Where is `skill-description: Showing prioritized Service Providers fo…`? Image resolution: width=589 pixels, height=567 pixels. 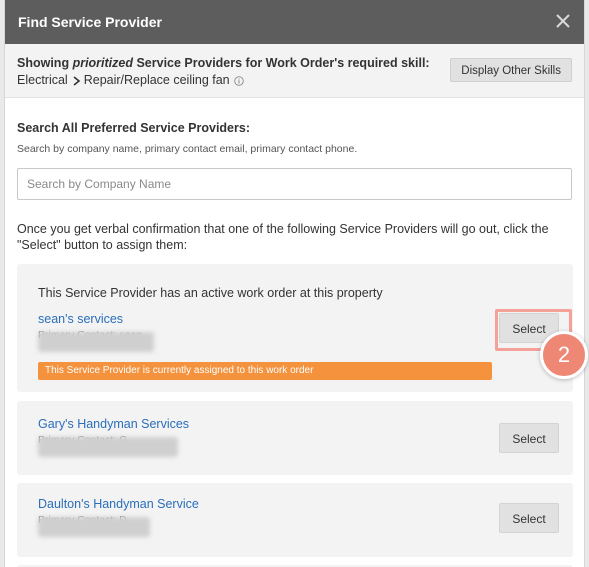 skill-description: Showing prioritized Service Providers fo… is located at coordinates (223, 63).